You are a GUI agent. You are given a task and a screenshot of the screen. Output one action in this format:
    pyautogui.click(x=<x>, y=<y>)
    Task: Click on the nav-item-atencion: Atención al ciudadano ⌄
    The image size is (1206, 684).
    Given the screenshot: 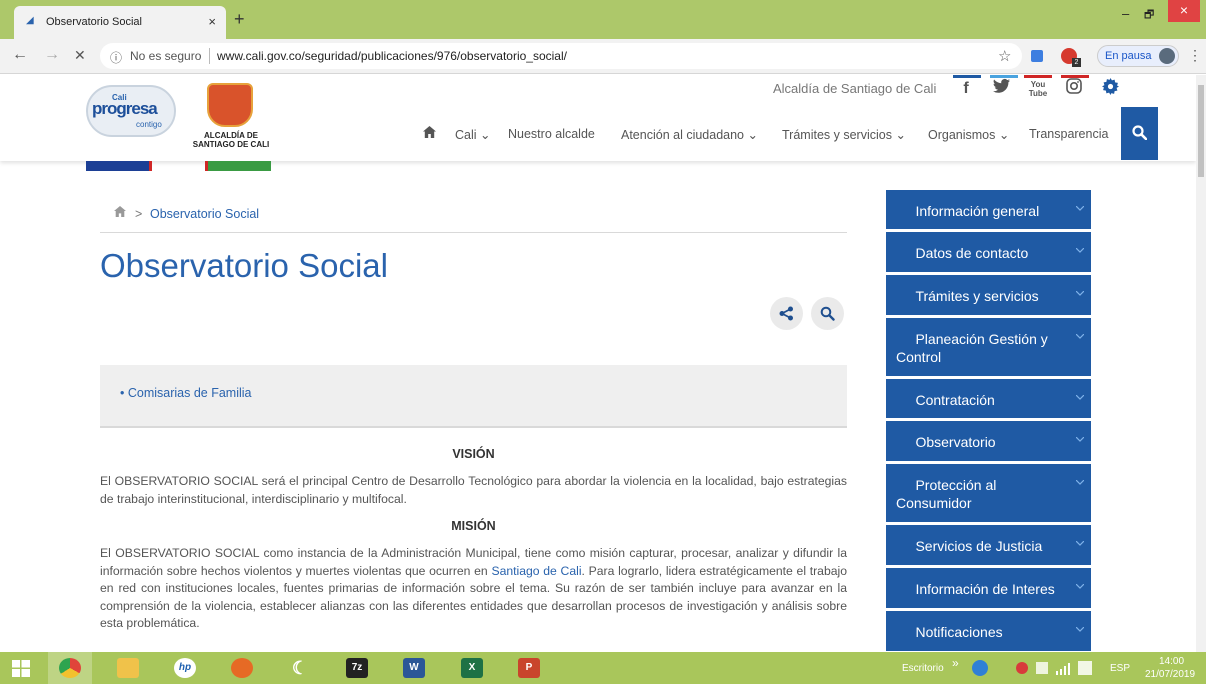 What is the action you would take?
    pyautogui.click(x=689, y=134)
    